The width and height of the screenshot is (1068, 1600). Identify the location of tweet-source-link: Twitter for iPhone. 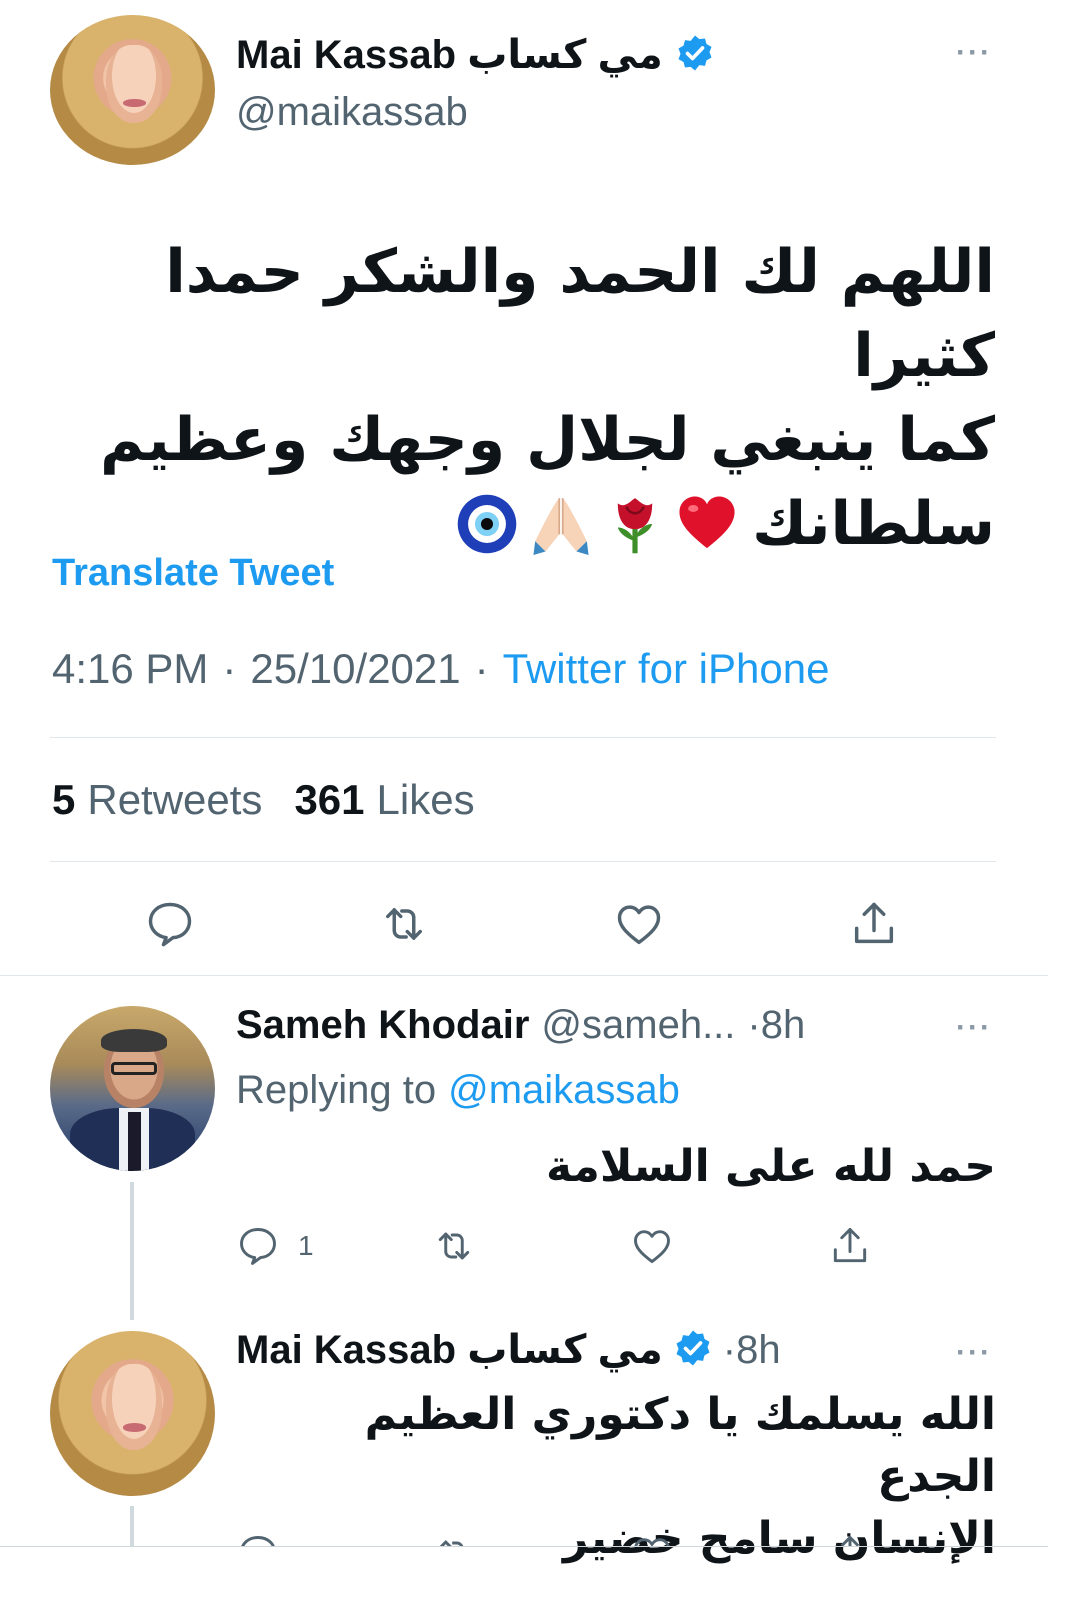
(666, 669).